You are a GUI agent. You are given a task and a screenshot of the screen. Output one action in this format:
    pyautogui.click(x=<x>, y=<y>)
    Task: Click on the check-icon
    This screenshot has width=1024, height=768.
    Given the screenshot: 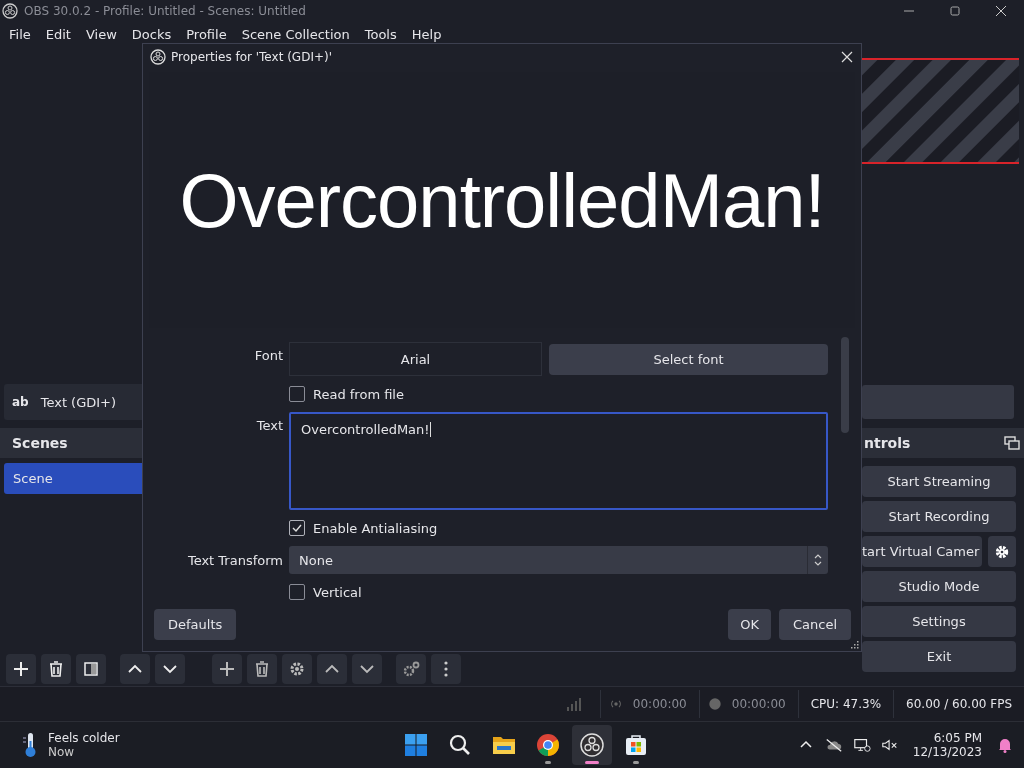 What is the action you would take?
    pyautogui.click(x=297, y=528)
    